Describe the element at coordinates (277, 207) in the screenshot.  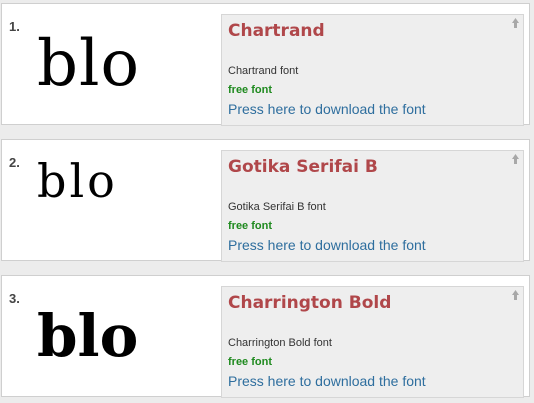
I see `font-description: Gotika Serifai B font` at that location.